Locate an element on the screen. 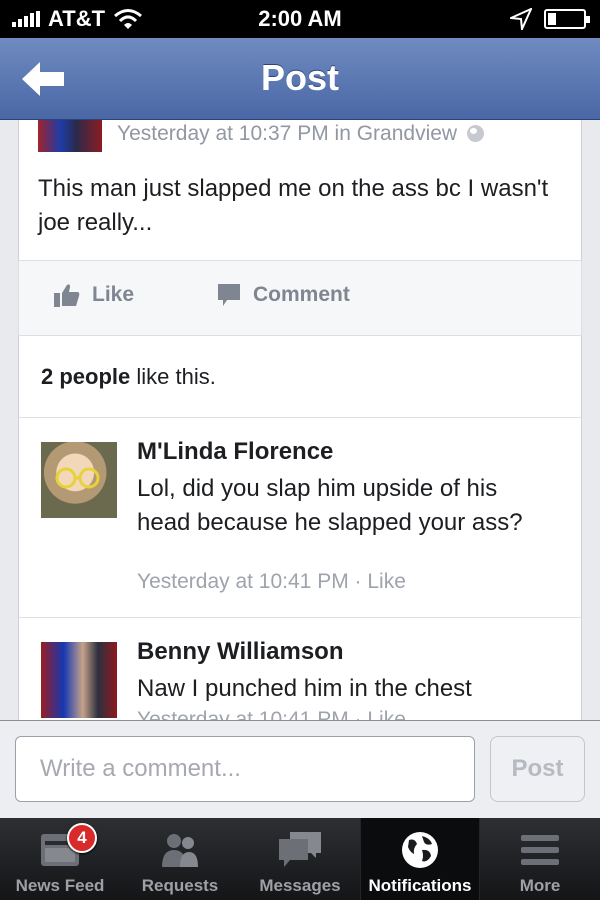 This screenshot has width=600, height=900. tab-notifications: Notifications is located at coordinates (420, 859).